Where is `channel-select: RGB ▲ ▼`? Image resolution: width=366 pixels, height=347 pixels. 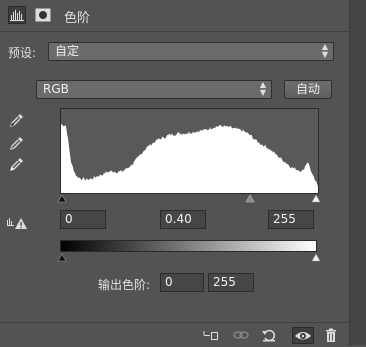 channel-select: RGB ▲ ▼ is located at coordinates (154, 89).